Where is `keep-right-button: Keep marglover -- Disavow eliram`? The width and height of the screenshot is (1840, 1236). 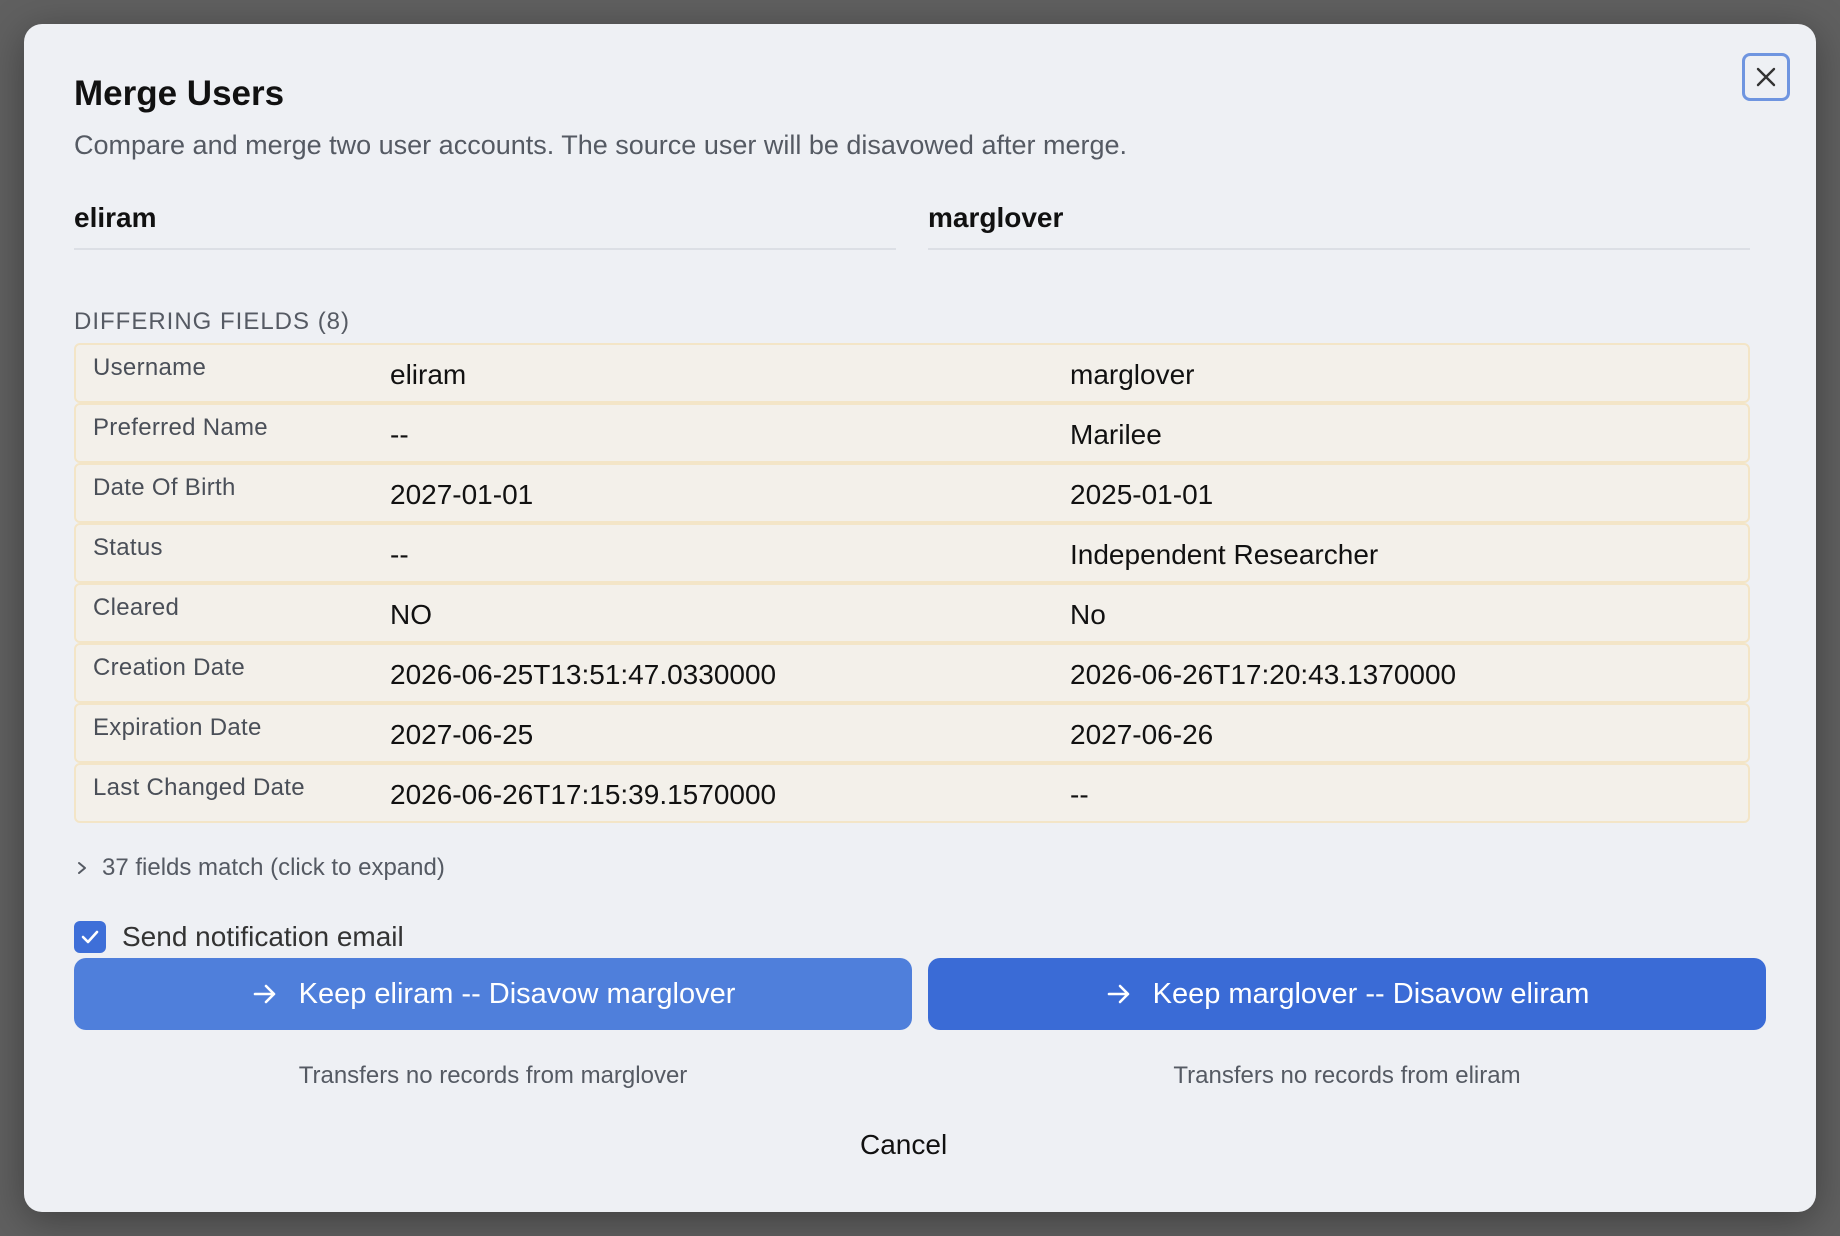 keep-right-button: Keep marglover -- Disavow eliram is located at coordinates (1347, 994).